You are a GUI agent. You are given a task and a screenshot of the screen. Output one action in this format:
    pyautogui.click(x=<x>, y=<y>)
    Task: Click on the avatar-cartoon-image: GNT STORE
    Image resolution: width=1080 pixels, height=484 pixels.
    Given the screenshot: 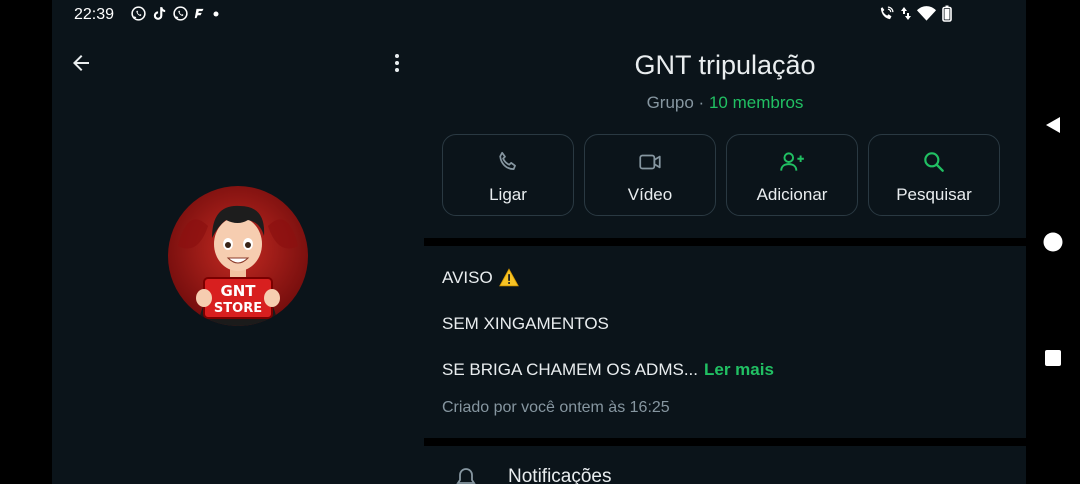 What is the action you would take?
    pyautogui.click(x=238, y=256)
    